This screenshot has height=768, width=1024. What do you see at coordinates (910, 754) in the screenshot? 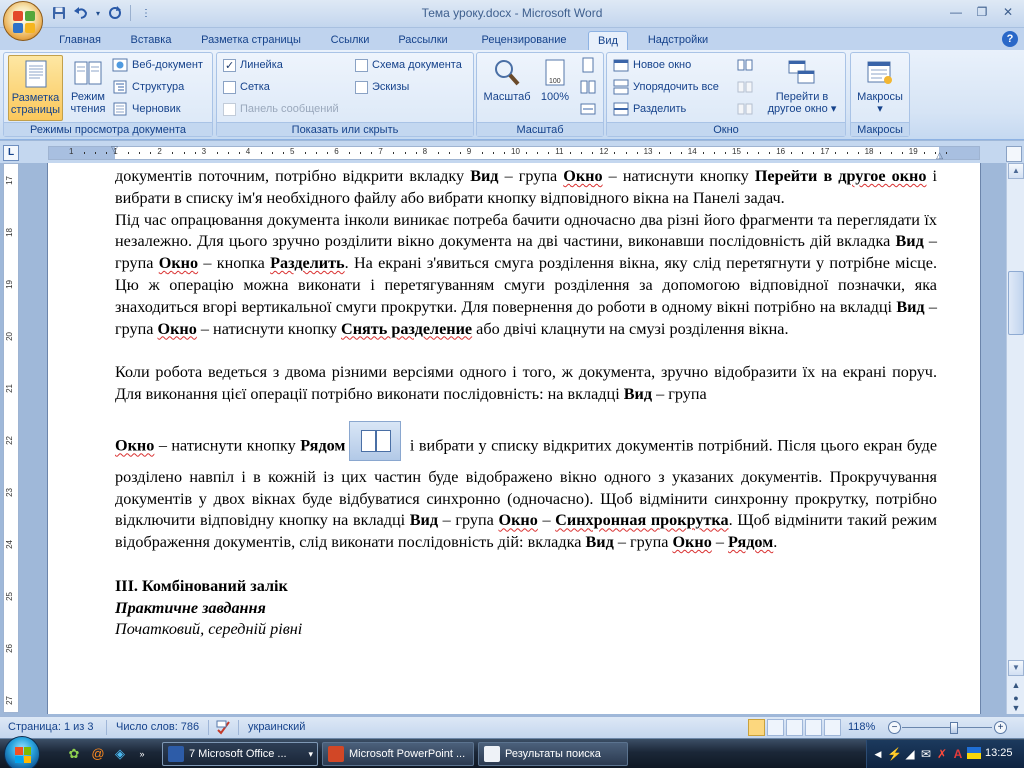
I see `tray-volume-icon: ◢` at bounding box center [910, 754].